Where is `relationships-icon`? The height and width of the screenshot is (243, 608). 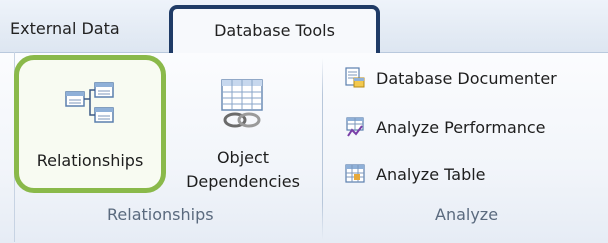
relationships-icon is located at coordinates (89, 102).